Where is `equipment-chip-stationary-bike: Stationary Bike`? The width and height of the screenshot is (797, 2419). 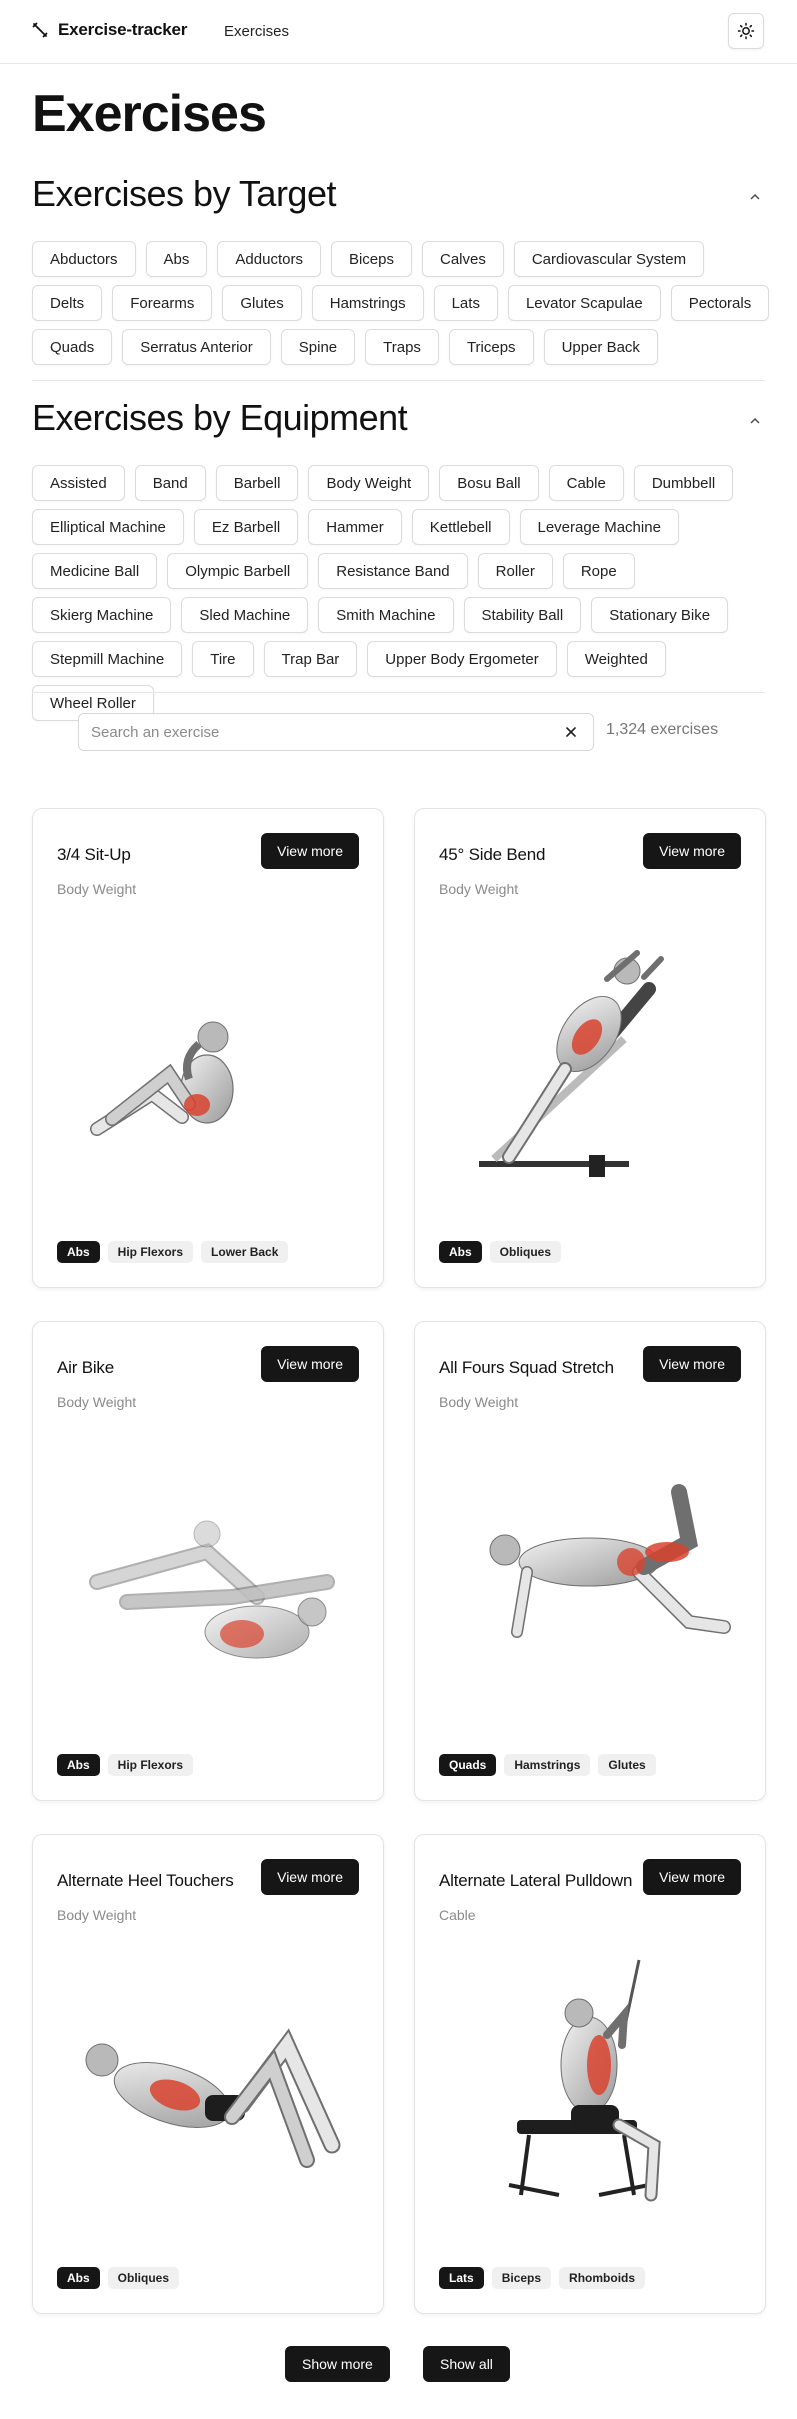
equipment-chip-stationary-bike: Stationary Bike is located at coordinates (660, 615).